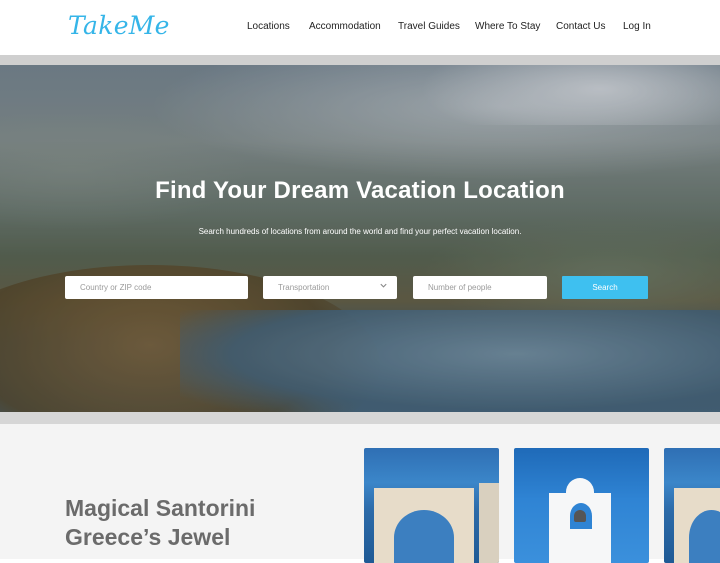 This screenshot has width=720, height=563. Describe the element at coordinates (480, 287) in the screenshot. I see `people-input: Number of people` at that location.